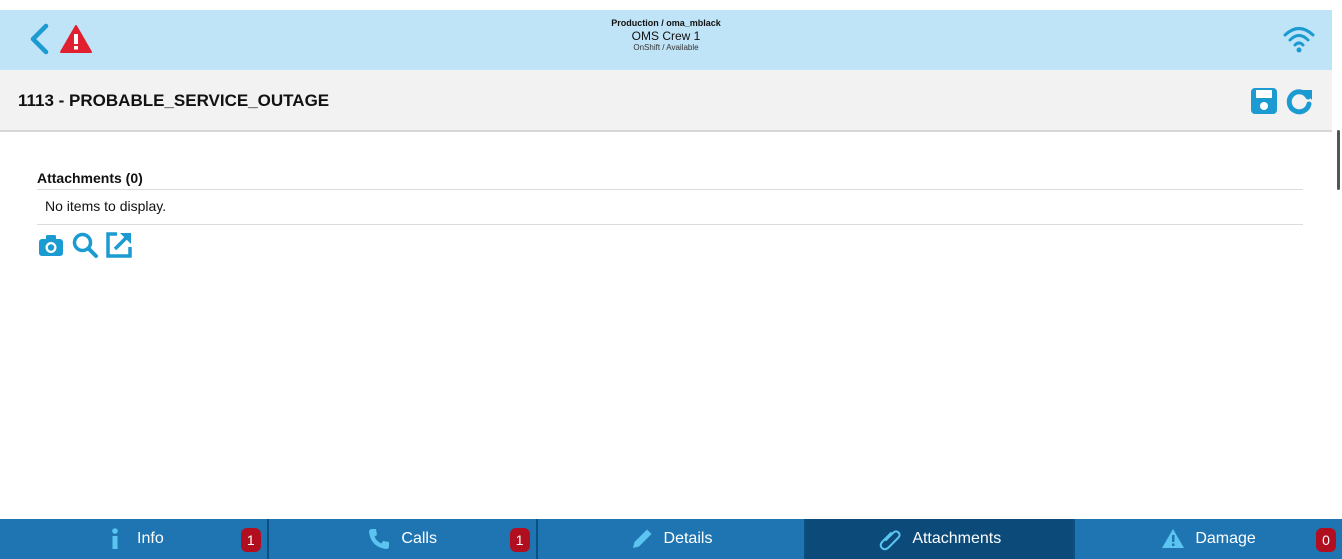 The width and height of the screenshot is (1342, 559). What do you see at coordinates (670, 180) in the screenshot?
I see `attachments-heading: Attachments (0)` at bounding box center [670, 180].